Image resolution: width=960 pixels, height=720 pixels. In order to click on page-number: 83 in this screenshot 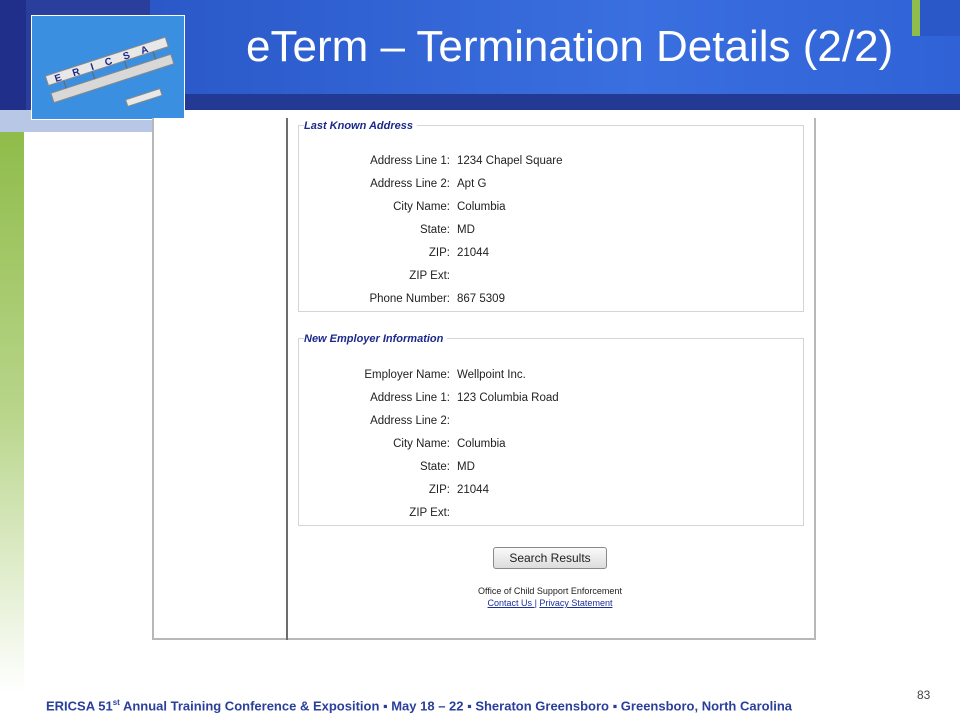, I will do `click(924, 695)`.